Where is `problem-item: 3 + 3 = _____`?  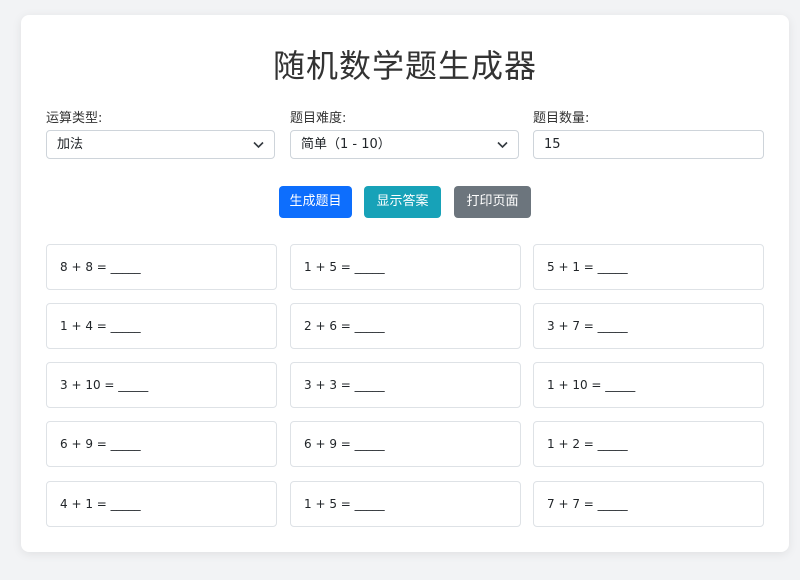 problem-item: 3 + 3 = _____ is located at coordinates (405, 385).